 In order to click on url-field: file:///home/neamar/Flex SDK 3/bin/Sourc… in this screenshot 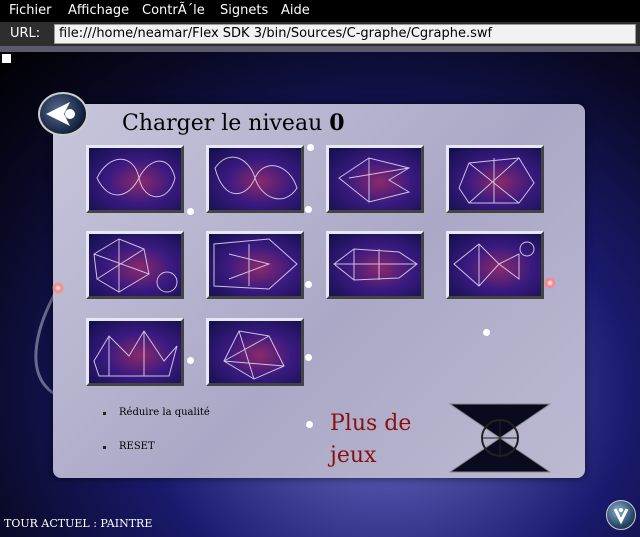, I will do `click(345, 34)`.